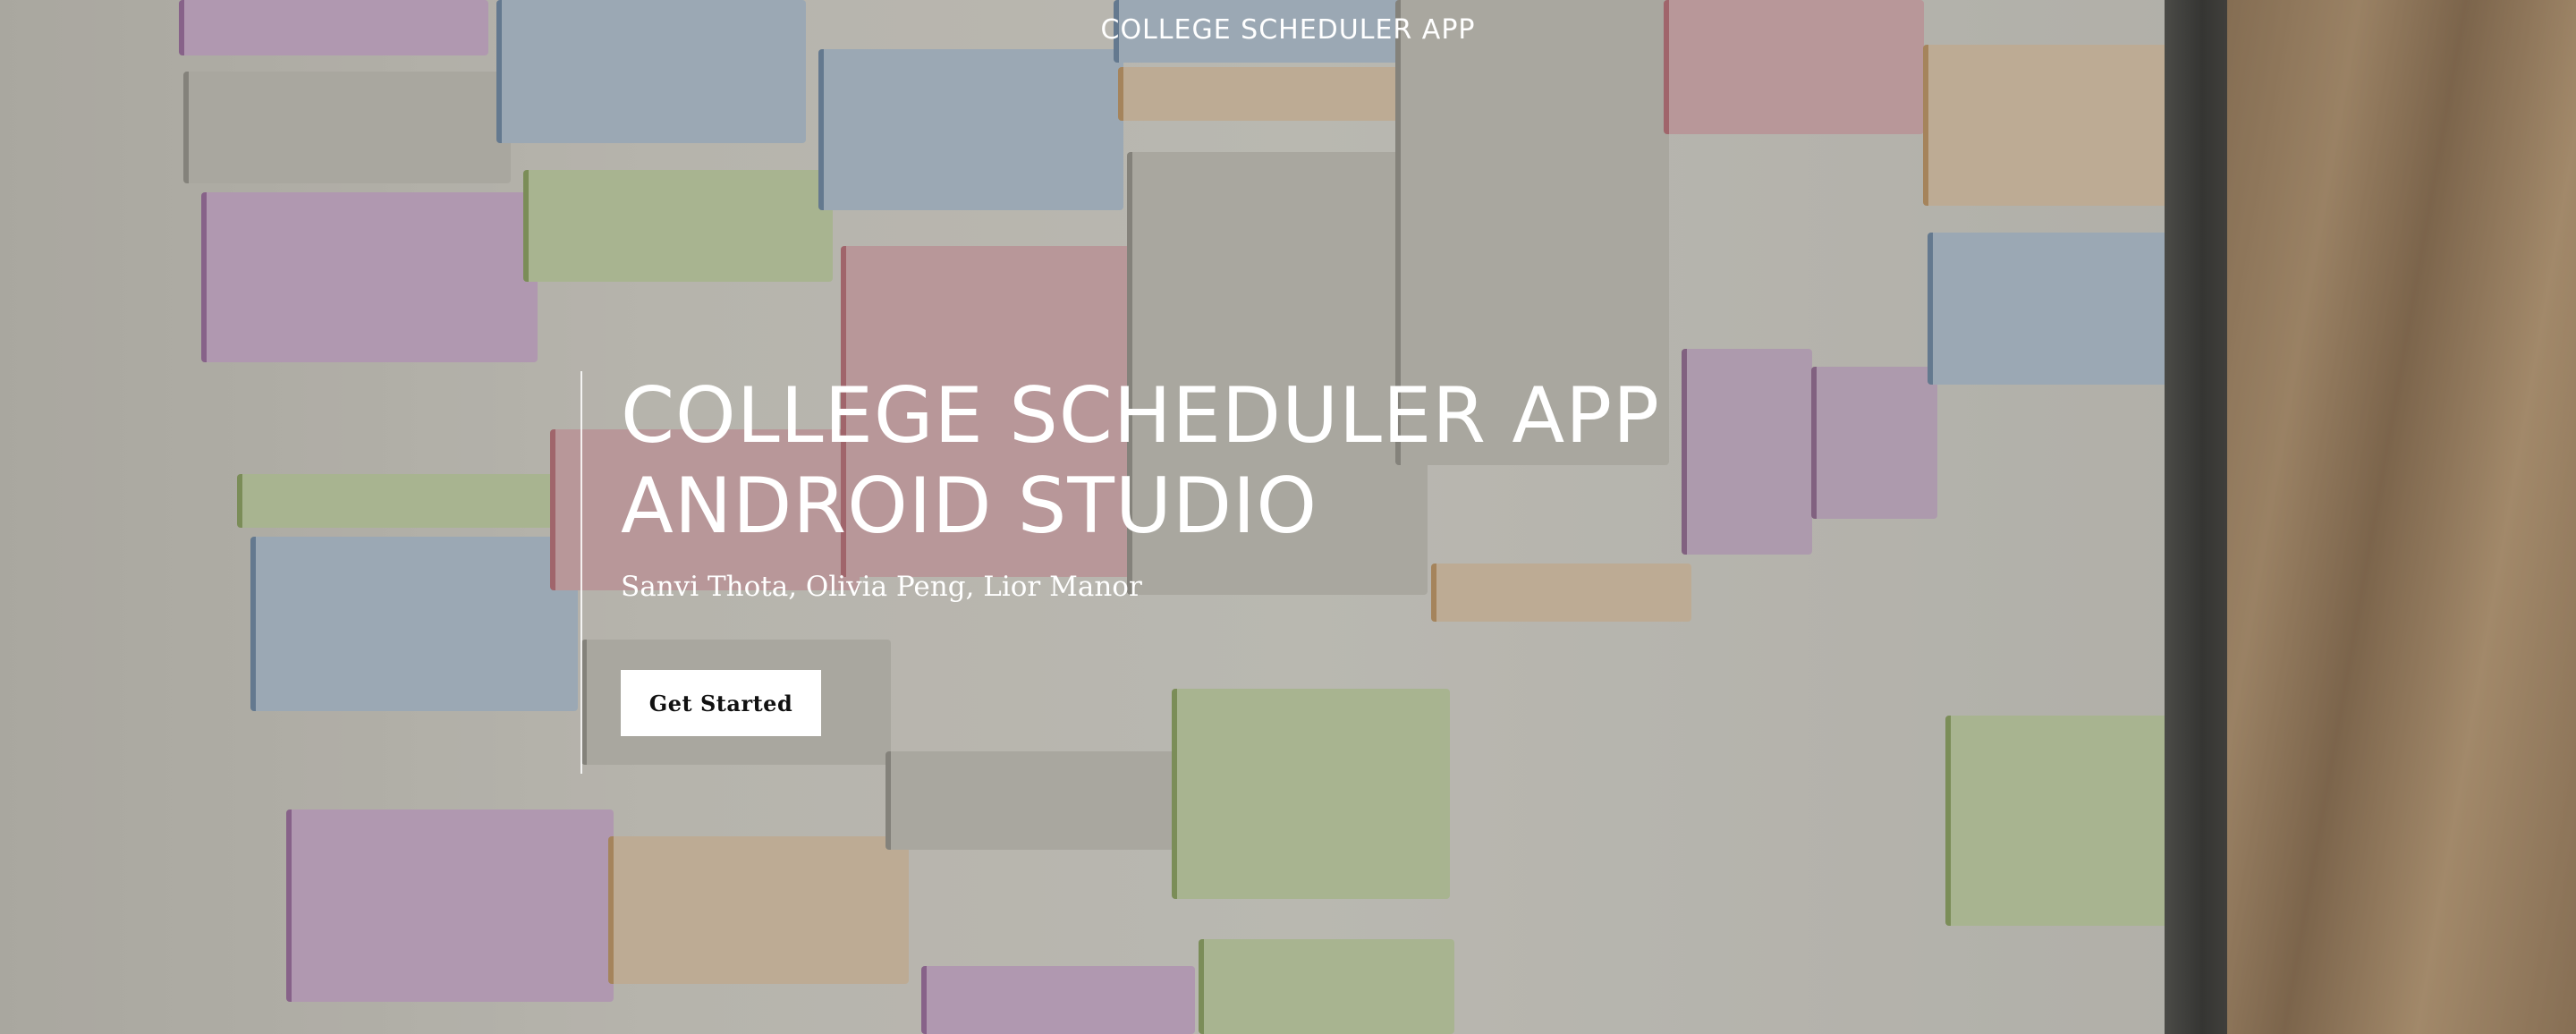 This screenshot has width=2576, height=1034. Describe the element at coordinates (969, 507) in the screenshot. I see `hero-headline-line-2: ANDROID STUDIO` at that location.